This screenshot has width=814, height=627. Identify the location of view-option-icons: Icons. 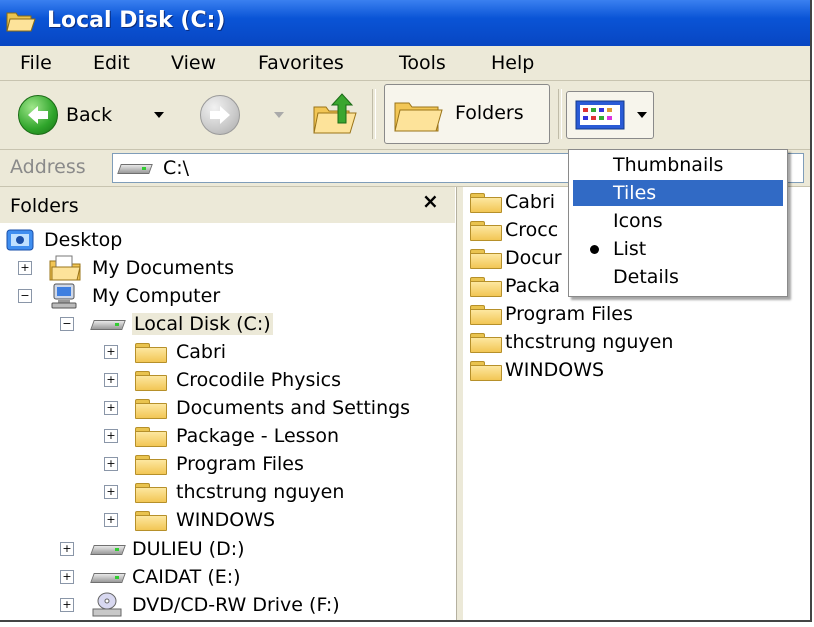
(678, 221).